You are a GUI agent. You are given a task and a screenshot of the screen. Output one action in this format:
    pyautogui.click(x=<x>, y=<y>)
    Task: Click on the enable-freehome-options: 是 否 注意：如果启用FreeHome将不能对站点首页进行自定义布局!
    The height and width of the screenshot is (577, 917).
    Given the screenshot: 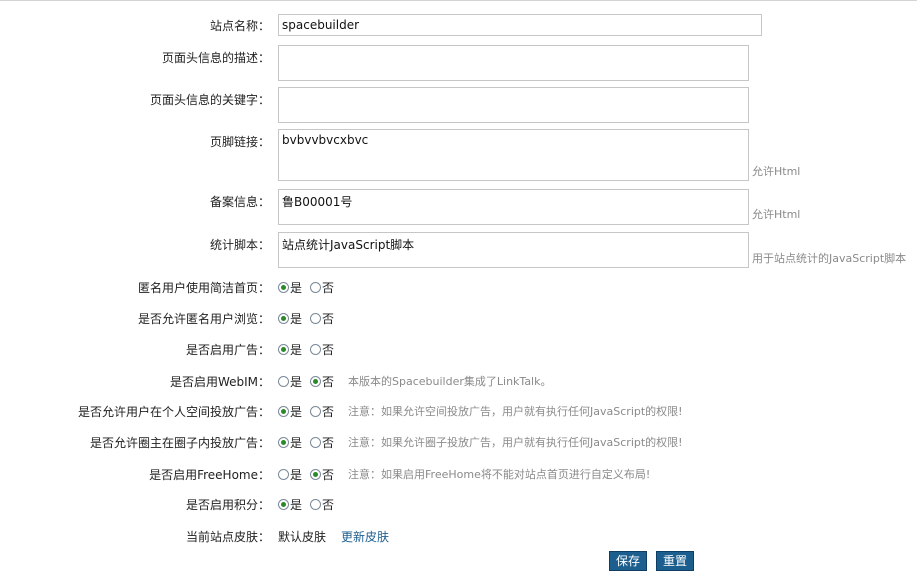 What is the action you would take?
    pyautogui.click(x=464, y=474)
    